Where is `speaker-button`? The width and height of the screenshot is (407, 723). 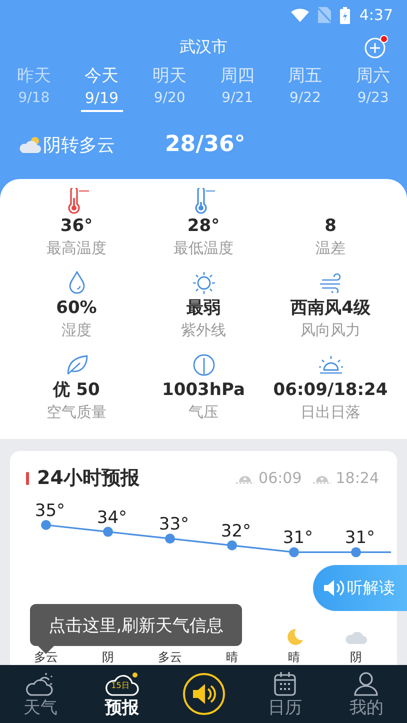 speaker-button is located at coordinates (203, 694).